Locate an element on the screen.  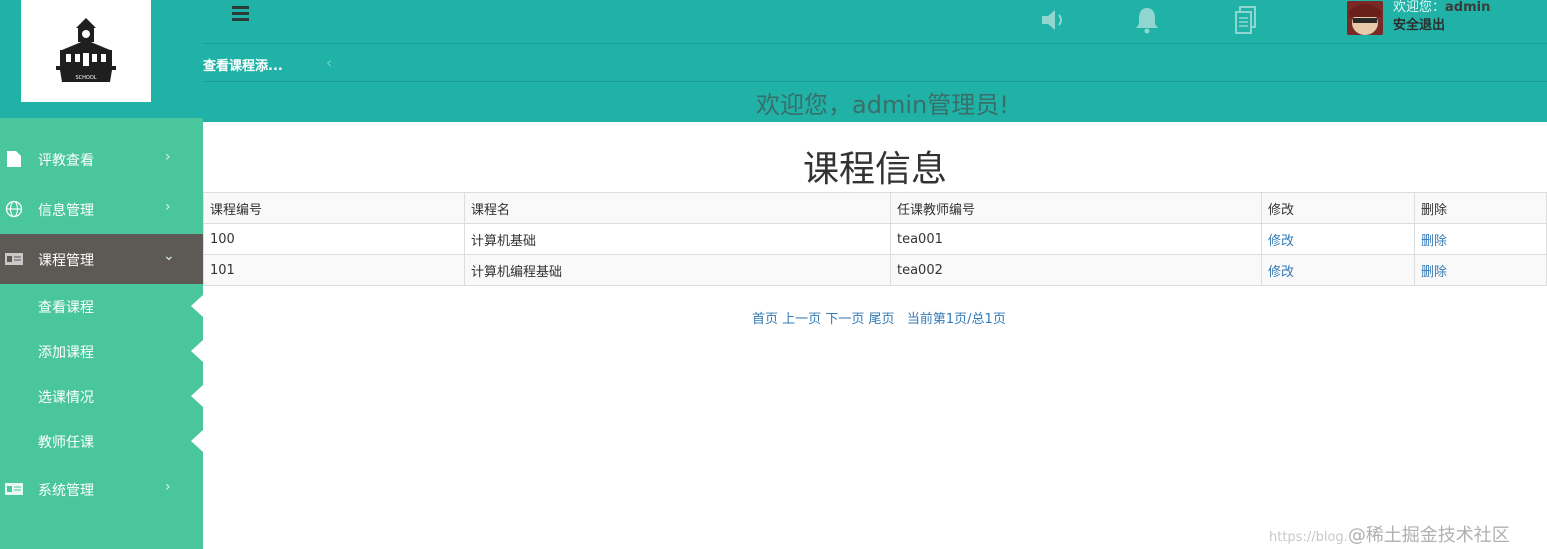
sidebar-sub-item-selection: 选课情况 is located at coordinates (101, 396).